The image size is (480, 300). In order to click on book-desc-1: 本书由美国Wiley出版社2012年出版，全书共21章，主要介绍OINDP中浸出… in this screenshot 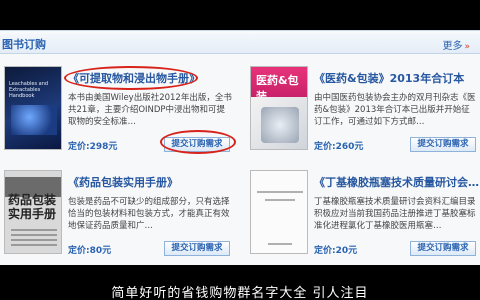, I will do `click(150, 110)`.